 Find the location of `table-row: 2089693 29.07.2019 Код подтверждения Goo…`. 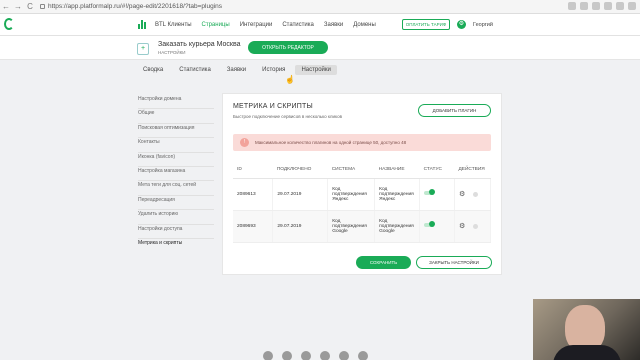

table-row: 2089693 29.07.2019 Код подтверждения Goo… is located at coordinates (362, 226).